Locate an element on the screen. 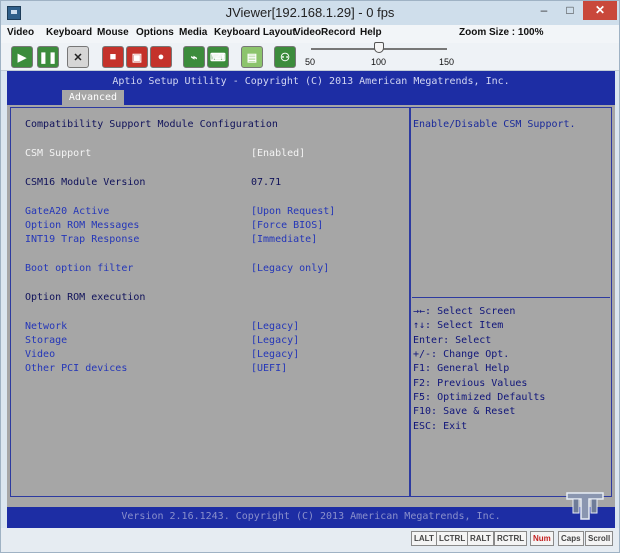 The height and width of the screenshot is (553, 620). setting-label: Other PCI devices is located at coordinates (76, 368).